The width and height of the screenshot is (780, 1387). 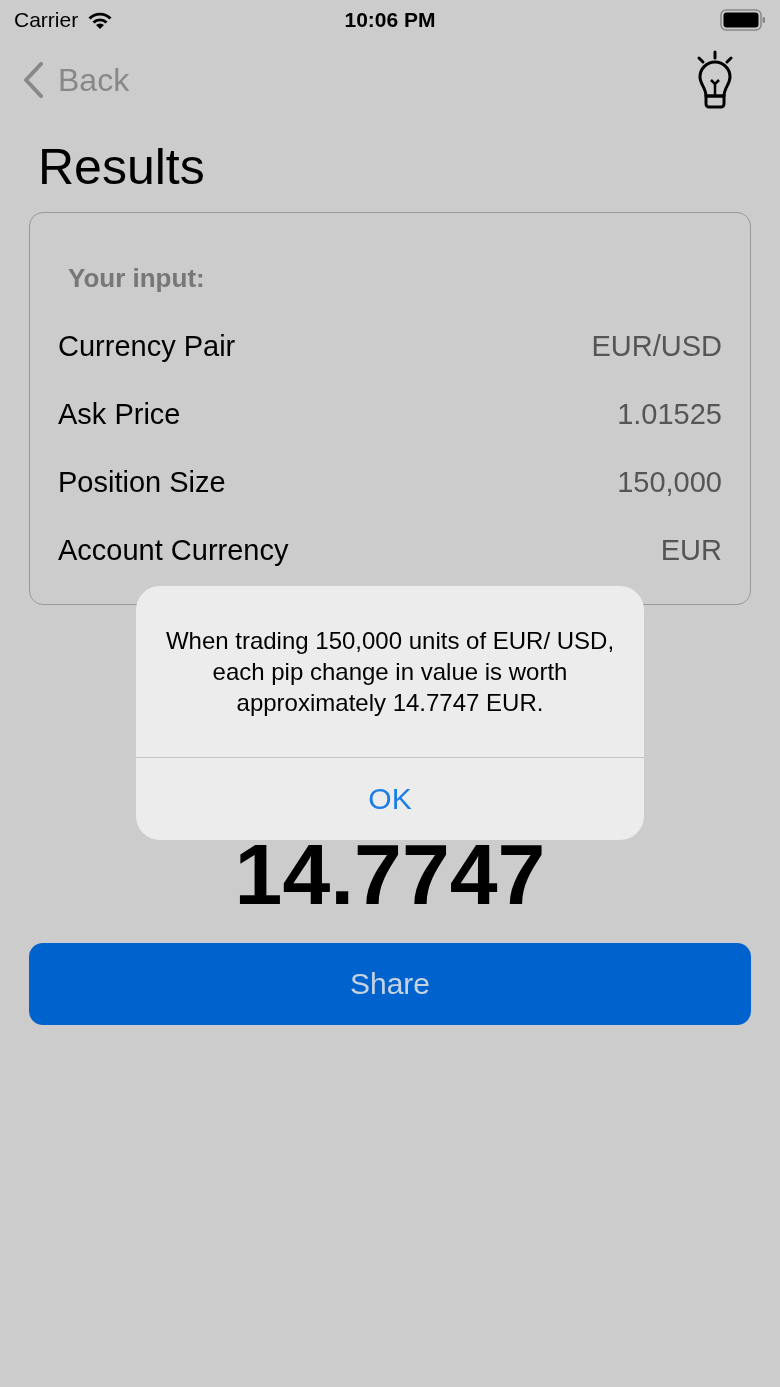 What do you see at coordinates (669, 414) in the screenshot?
I see `row-value: 1.01525` at bounding box center [669, 414].